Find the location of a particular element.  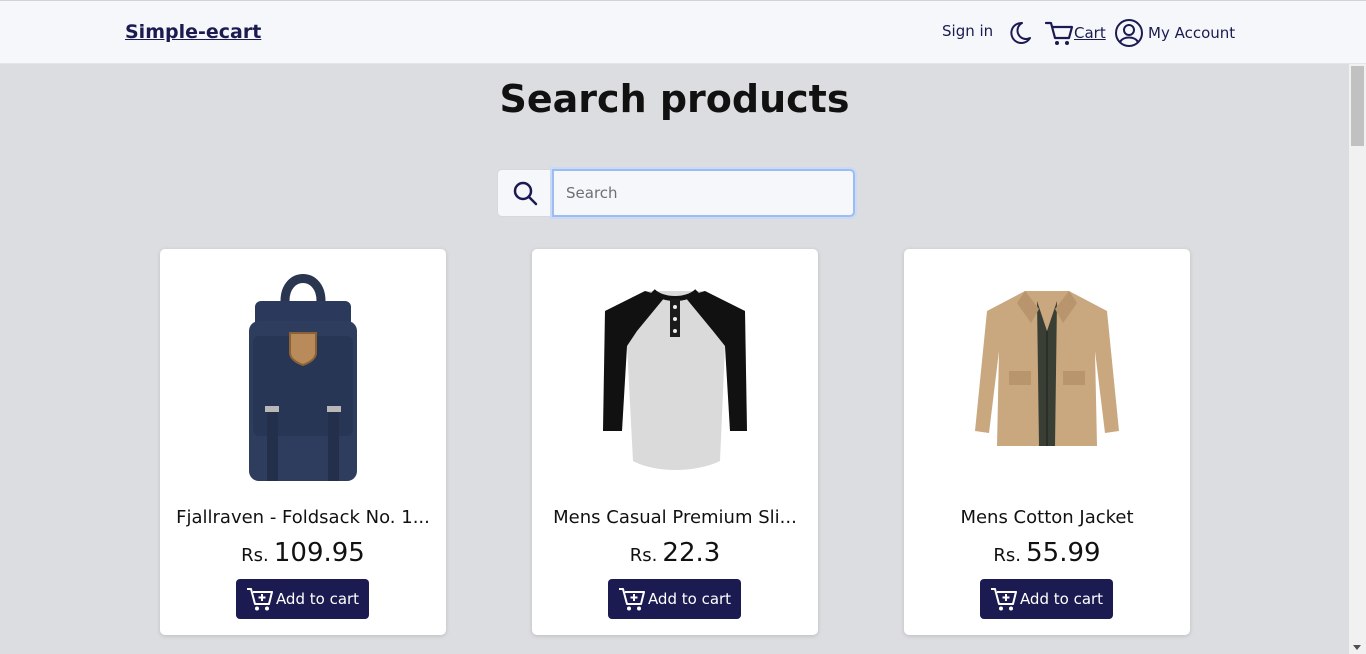

search-bar is located at coordinates (676, 193).